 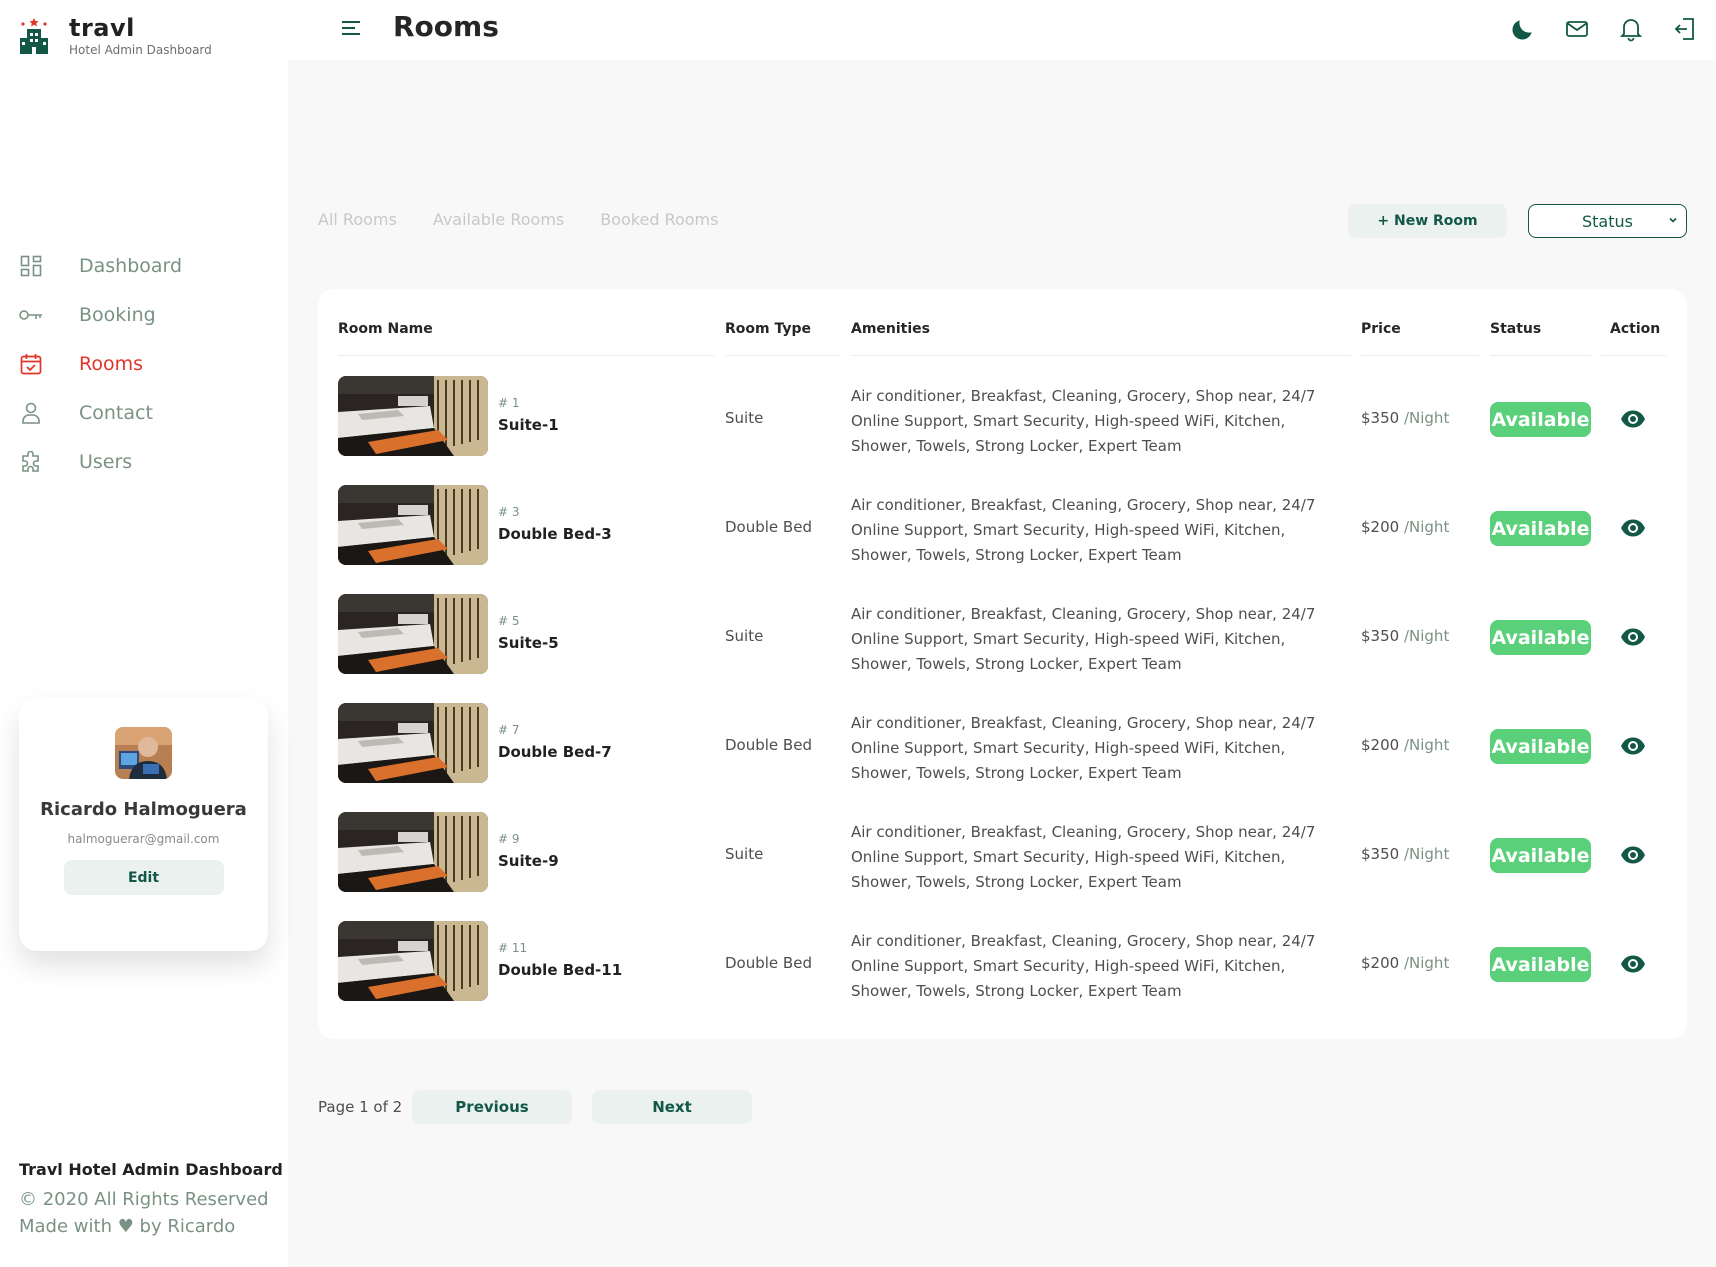 I want to click on tab-available-rooms: Available Rooms, so click(x=498, y=219).